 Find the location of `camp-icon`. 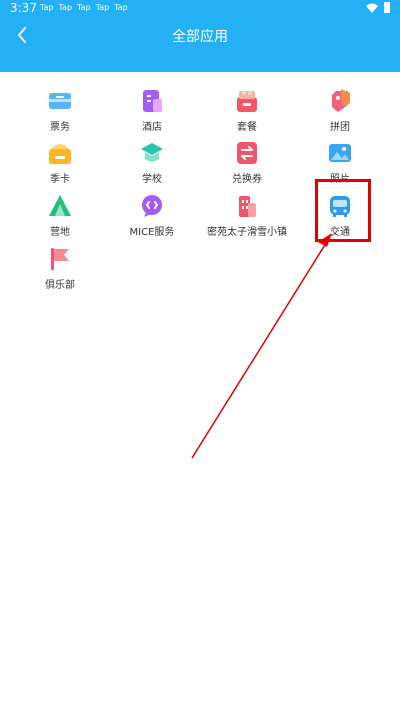

camp-icon is located at coordinates (60, 205).